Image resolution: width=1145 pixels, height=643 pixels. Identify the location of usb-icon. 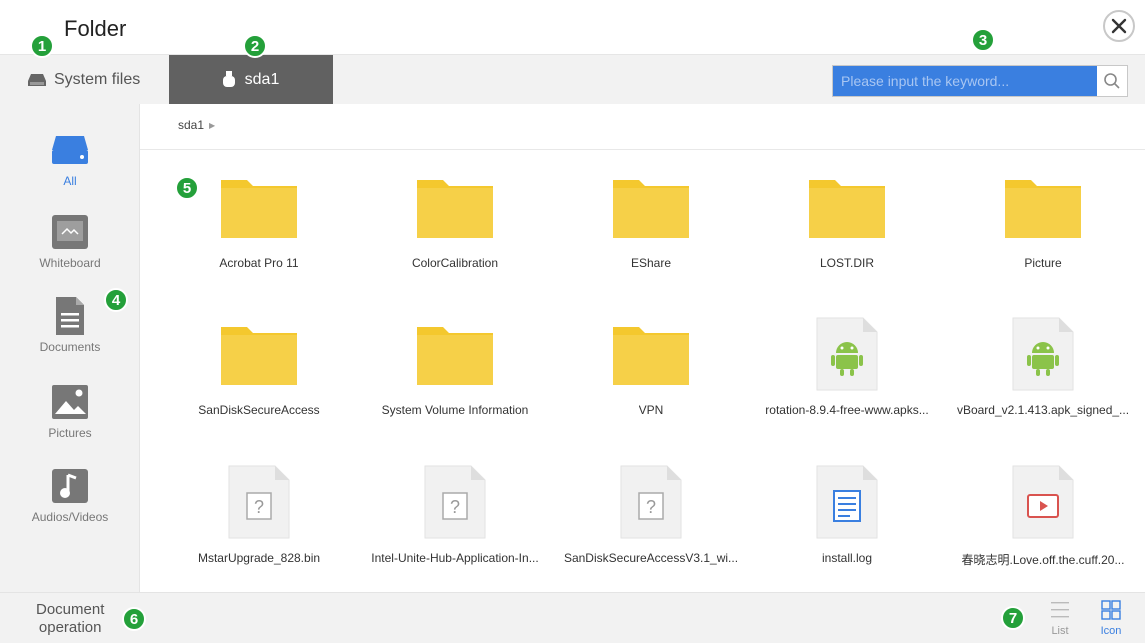
(228, 79).